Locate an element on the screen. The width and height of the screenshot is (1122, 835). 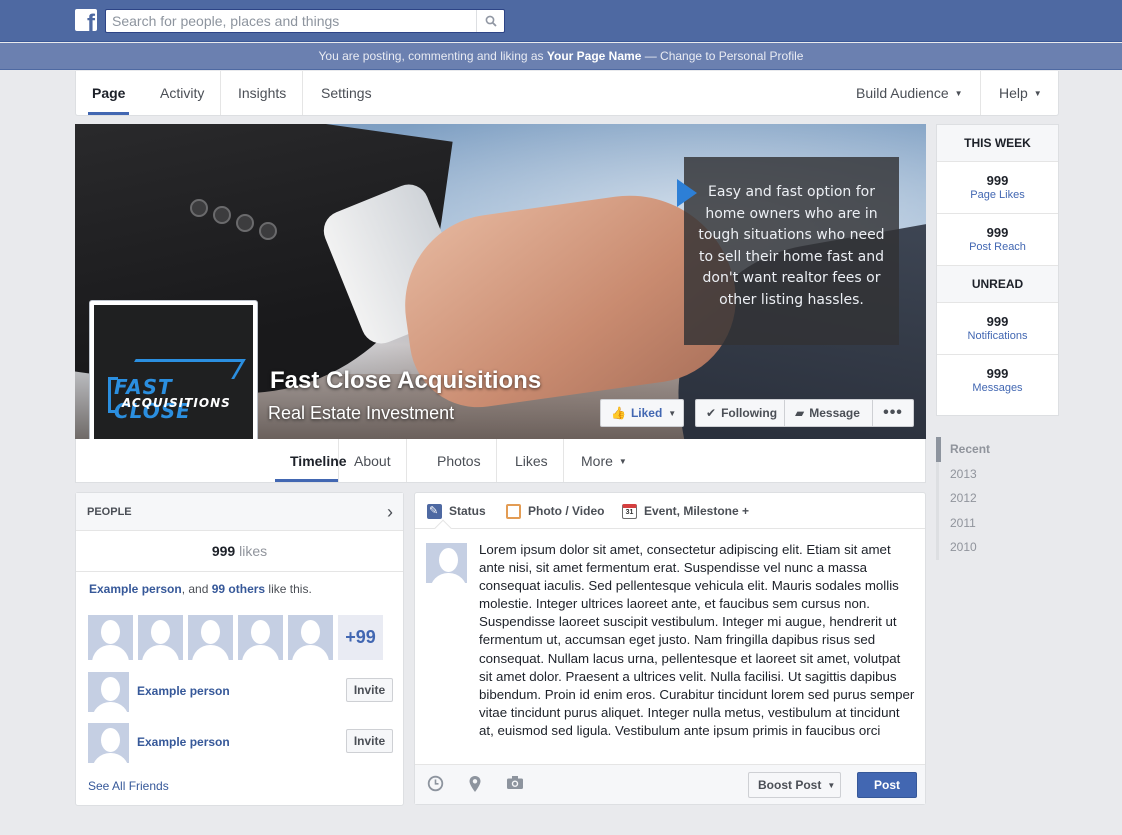
tab-page: Page is located at coordinates (108, 93).